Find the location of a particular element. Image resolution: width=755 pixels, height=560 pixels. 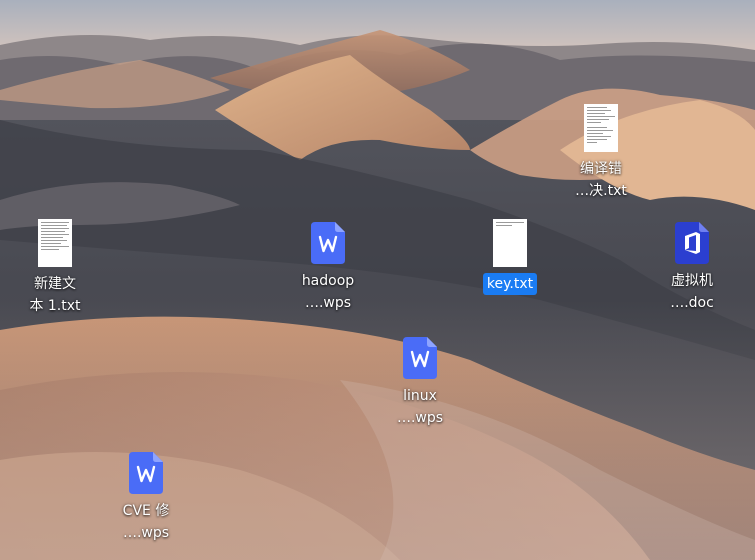

icon-label-line1: 编译错 is located at coordinates (601, 169).